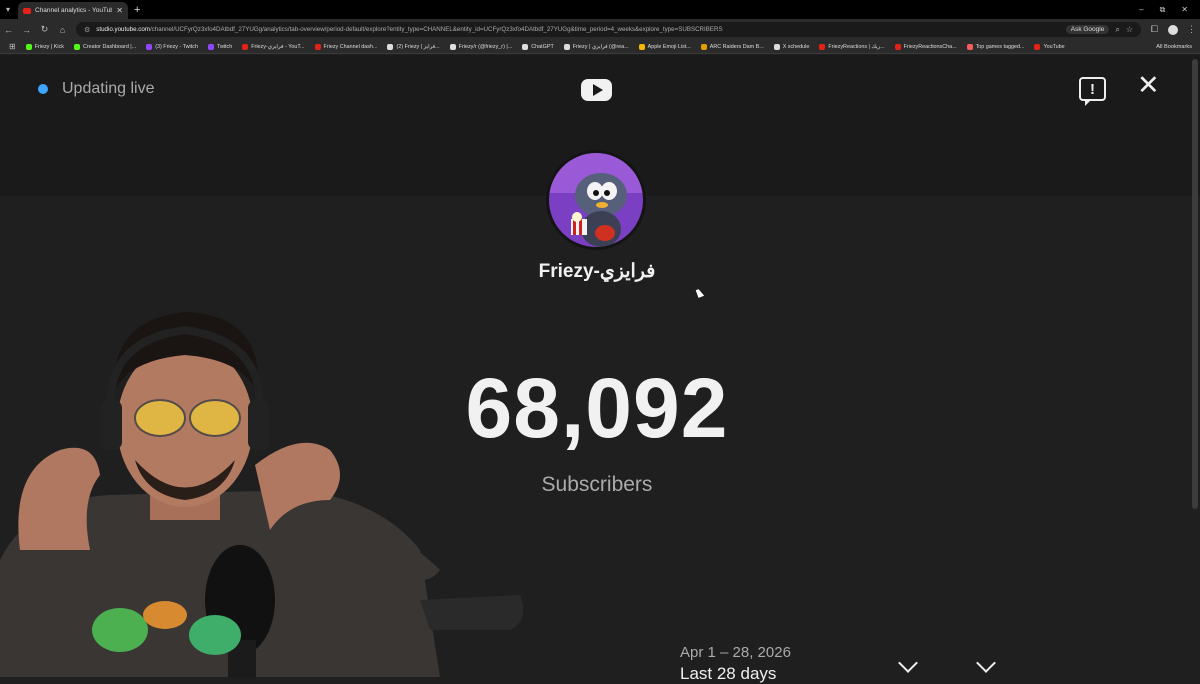  Describe the element at coordinates (224, 46) in the screenshot. I see `bookmark-label: Twitch` at that location.